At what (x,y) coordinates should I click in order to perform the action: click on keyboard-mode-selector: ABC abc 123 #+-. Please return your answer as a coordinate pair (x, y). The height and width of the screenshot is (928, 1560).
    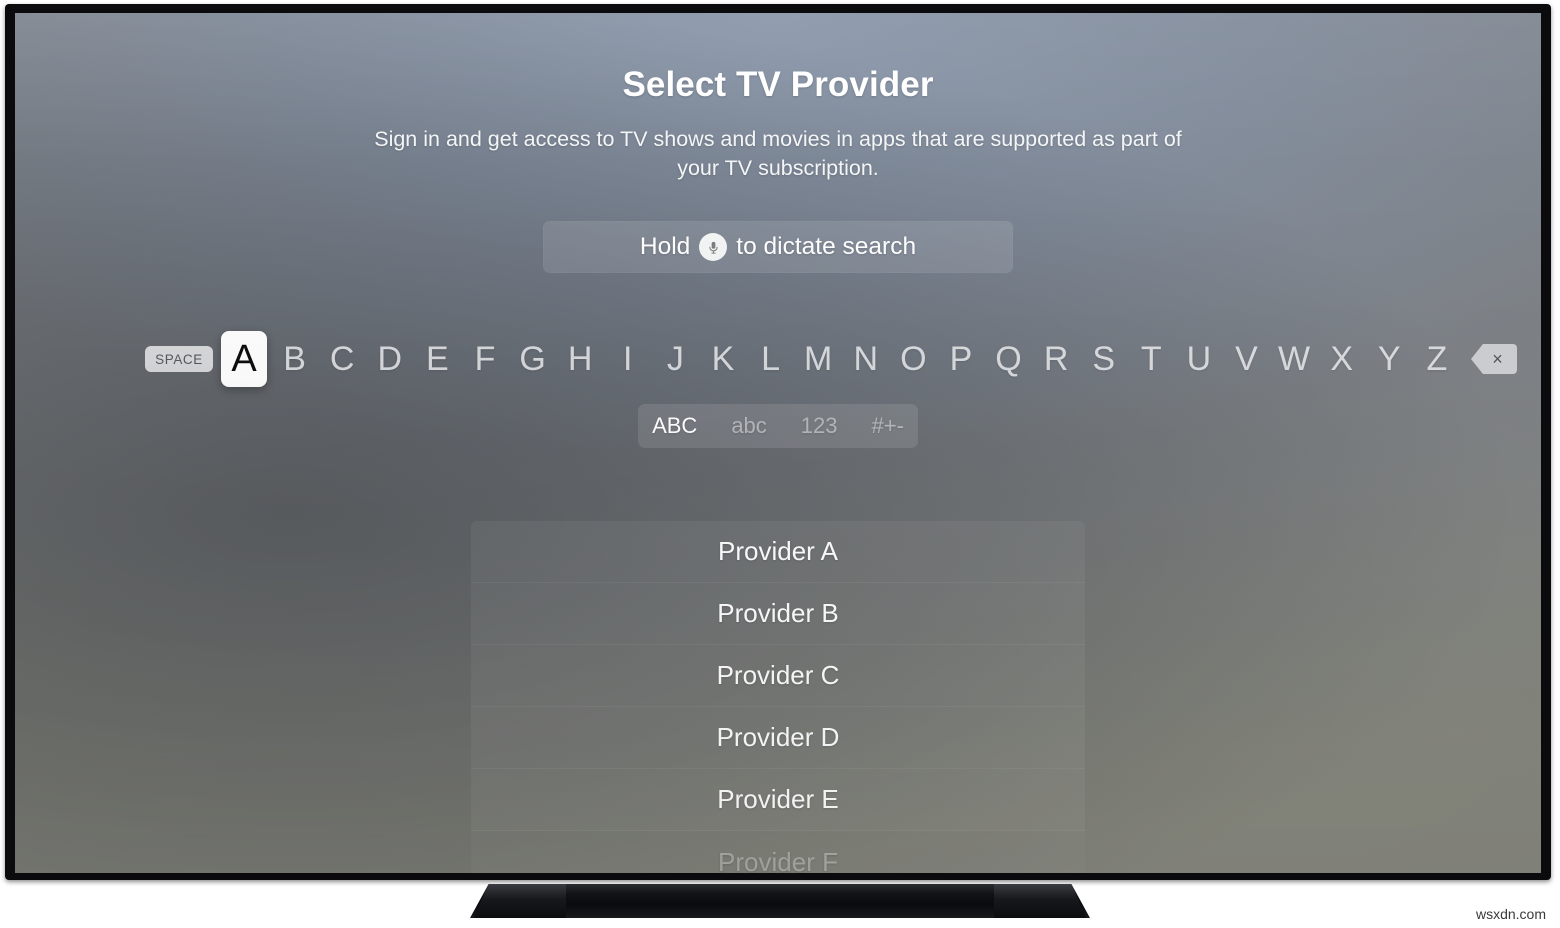
    Looking at the image, I should click on (778, 426).